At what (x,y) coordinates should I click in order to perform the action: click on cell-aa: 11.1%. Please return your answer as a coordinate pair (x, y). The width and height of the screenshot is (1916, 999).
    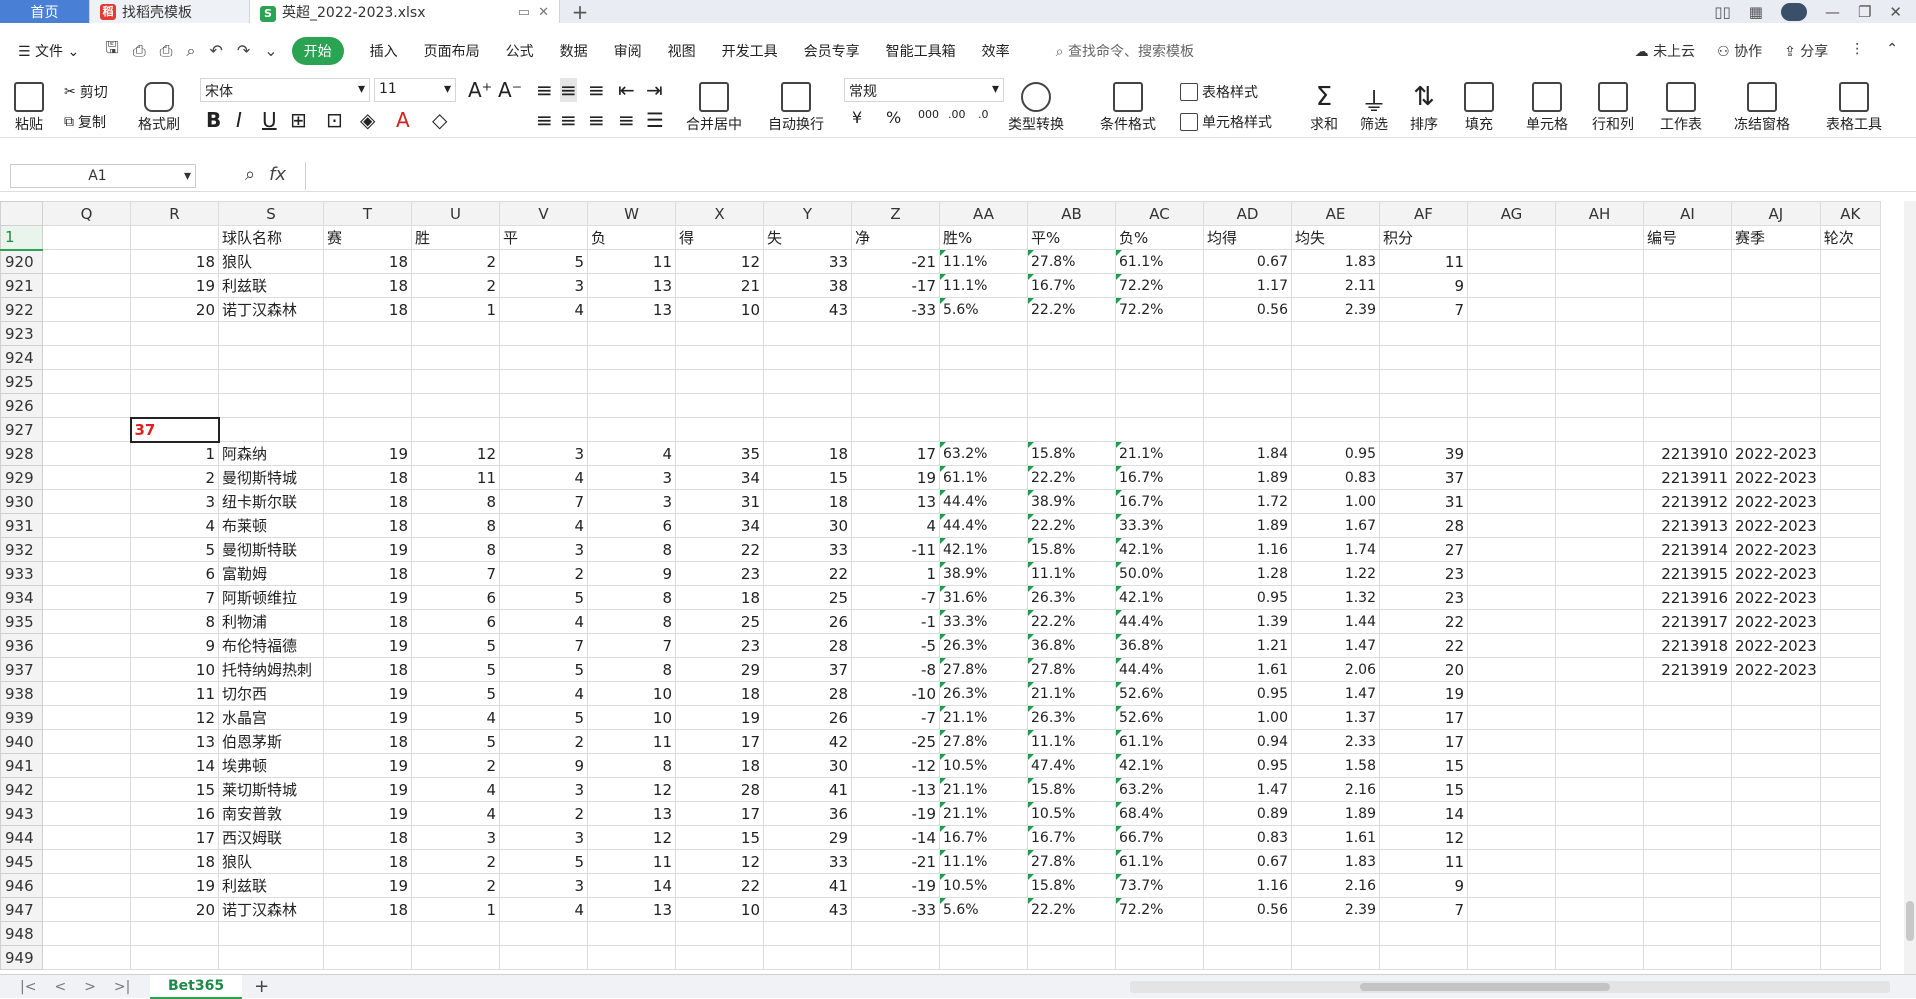
    Looking at the image, I should click on (983, 861).